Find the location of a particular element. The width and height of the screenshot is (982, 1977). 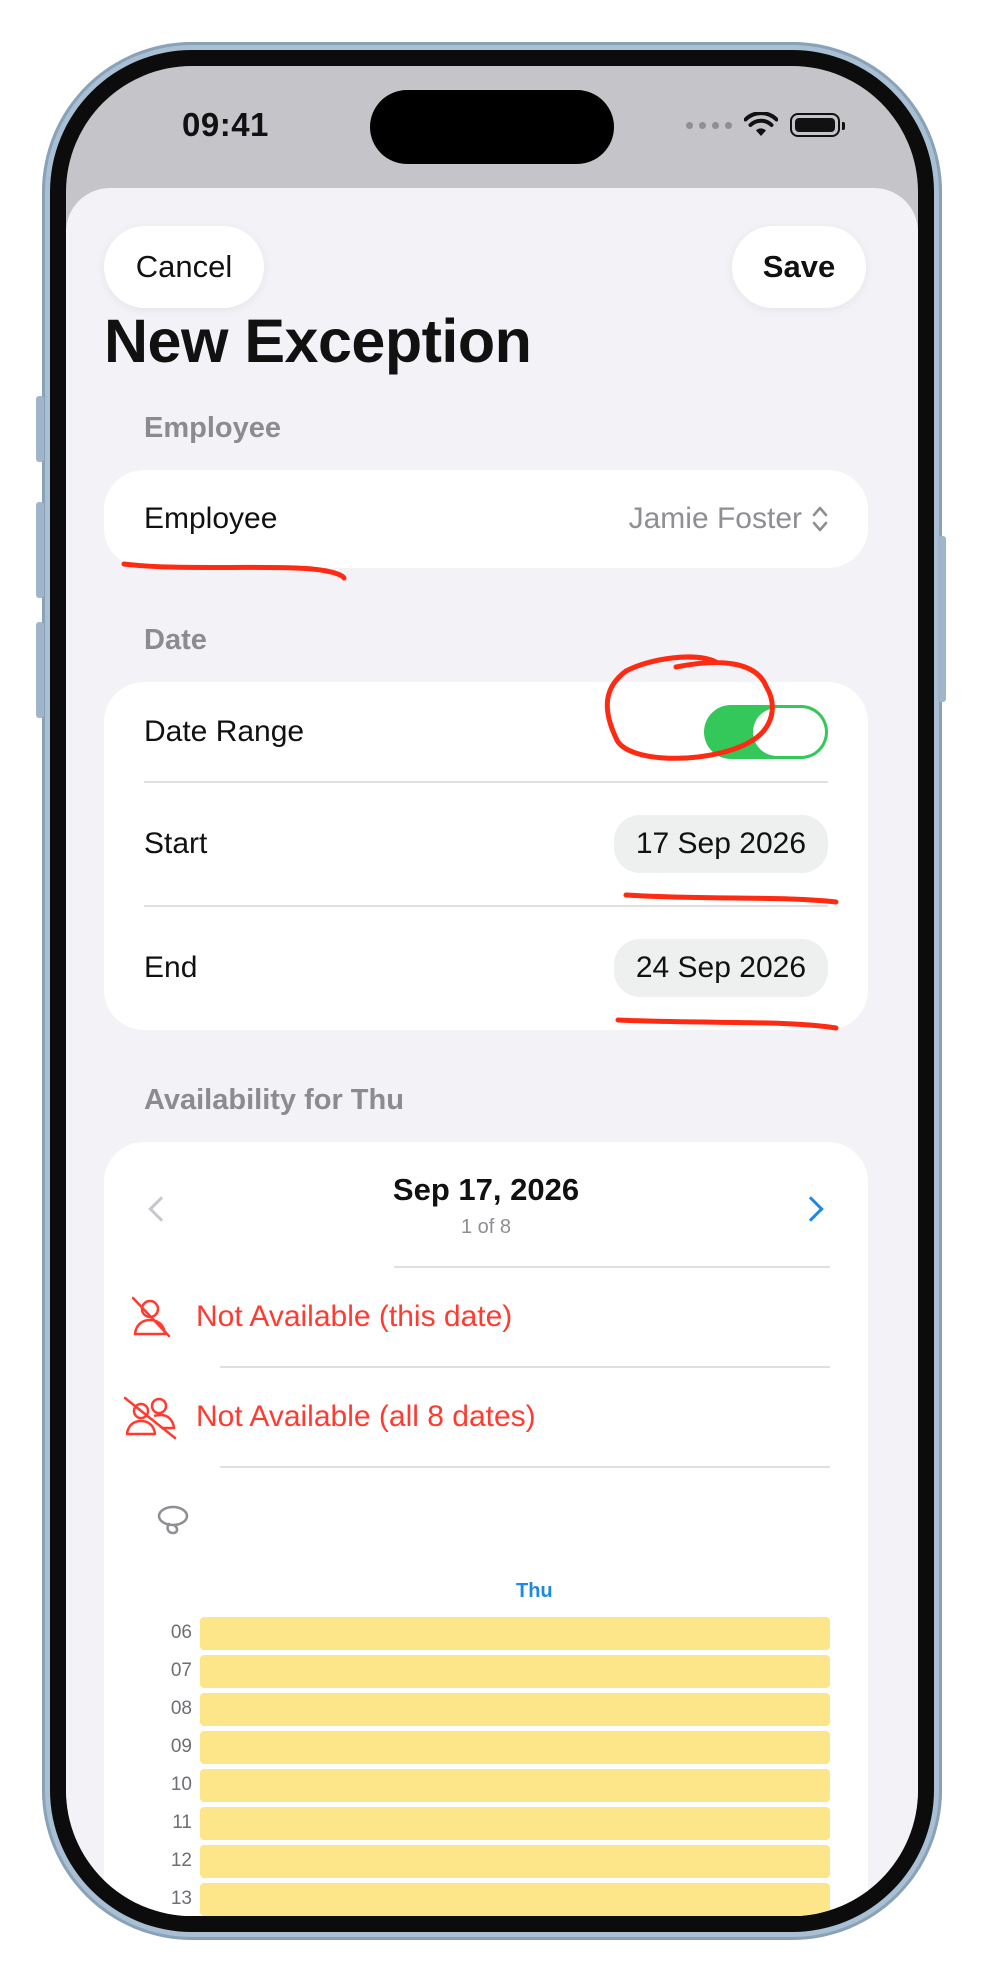

date-navigator: Sep 17, 2026 1 of 8 is located at coordinates (486, 1213).